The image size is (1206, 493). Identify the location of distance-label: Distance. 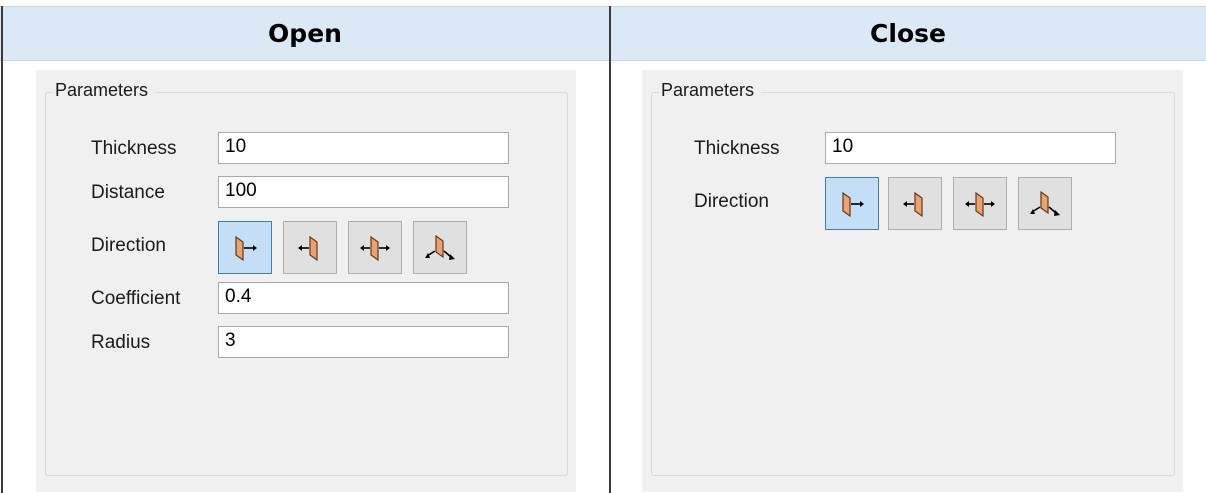
(128, 192).